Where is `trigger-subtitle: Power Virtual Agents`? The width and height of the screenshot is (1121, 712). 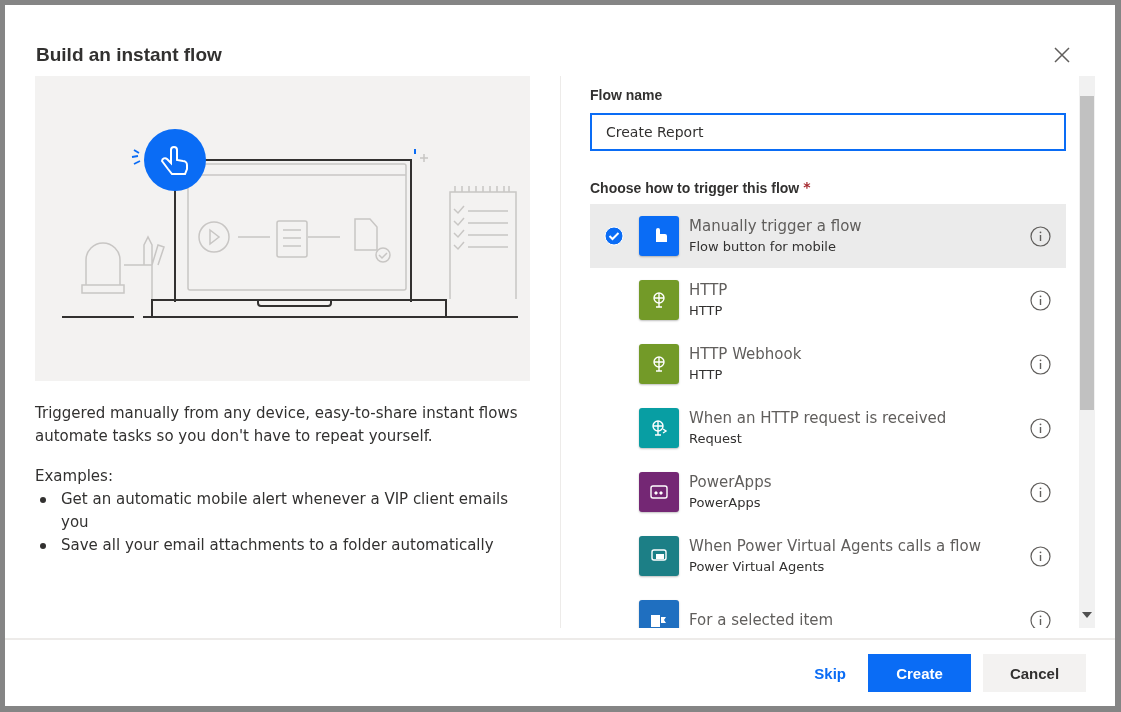
trigger-subtitle: Power Virtual Agents is located at coordinates (757, 567).